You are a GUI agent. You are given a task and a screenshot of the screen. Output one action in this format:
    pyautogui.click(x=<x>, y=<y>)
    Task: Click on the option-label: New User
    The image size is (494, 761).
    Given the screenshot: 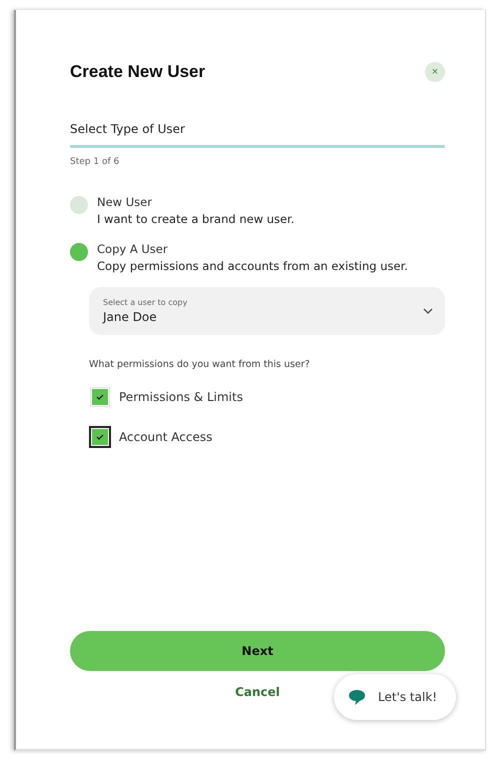 What is the action you would take?
    pyautogui.click(x=125, y=202)
    